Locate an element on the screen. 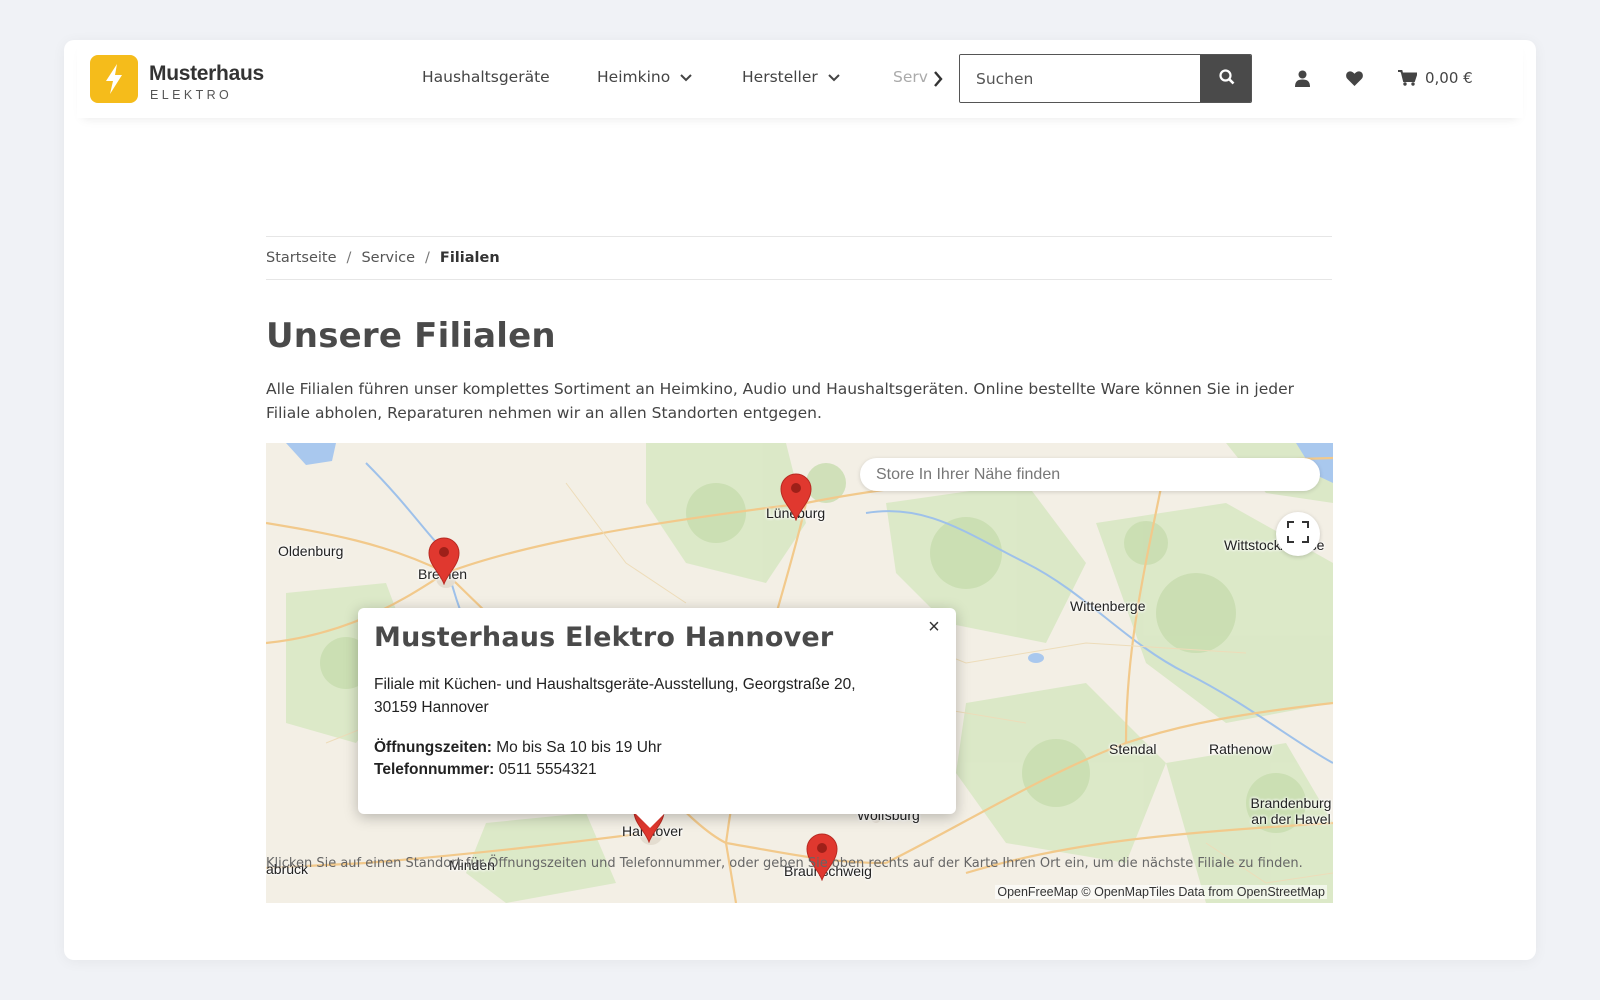 The width and height of the screenshot is (1600, 1000). hours-value: Mo bis Sa 10 bis 19 Uhr is located at coordinates (576, 747).